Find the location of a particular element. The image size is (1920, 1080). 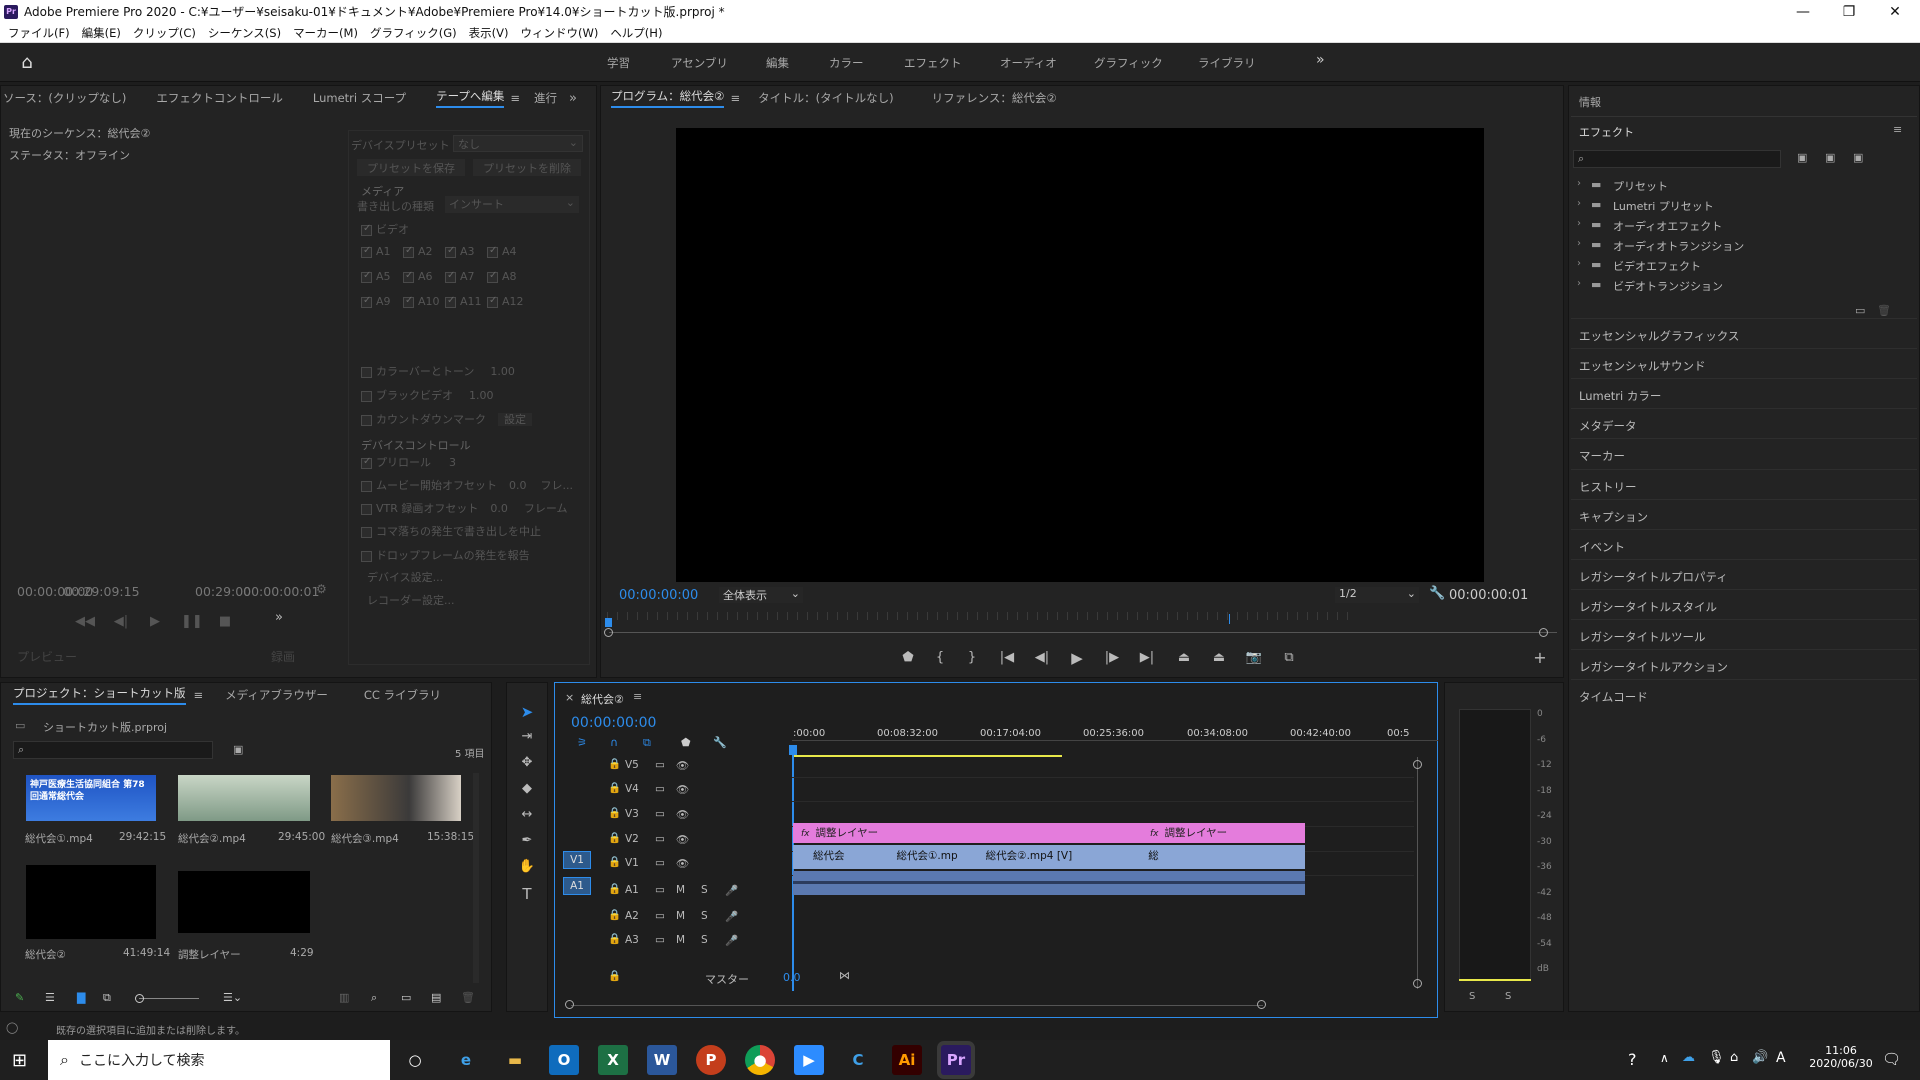

new-item-icon: ▤ is located at coordinates (436, 997).